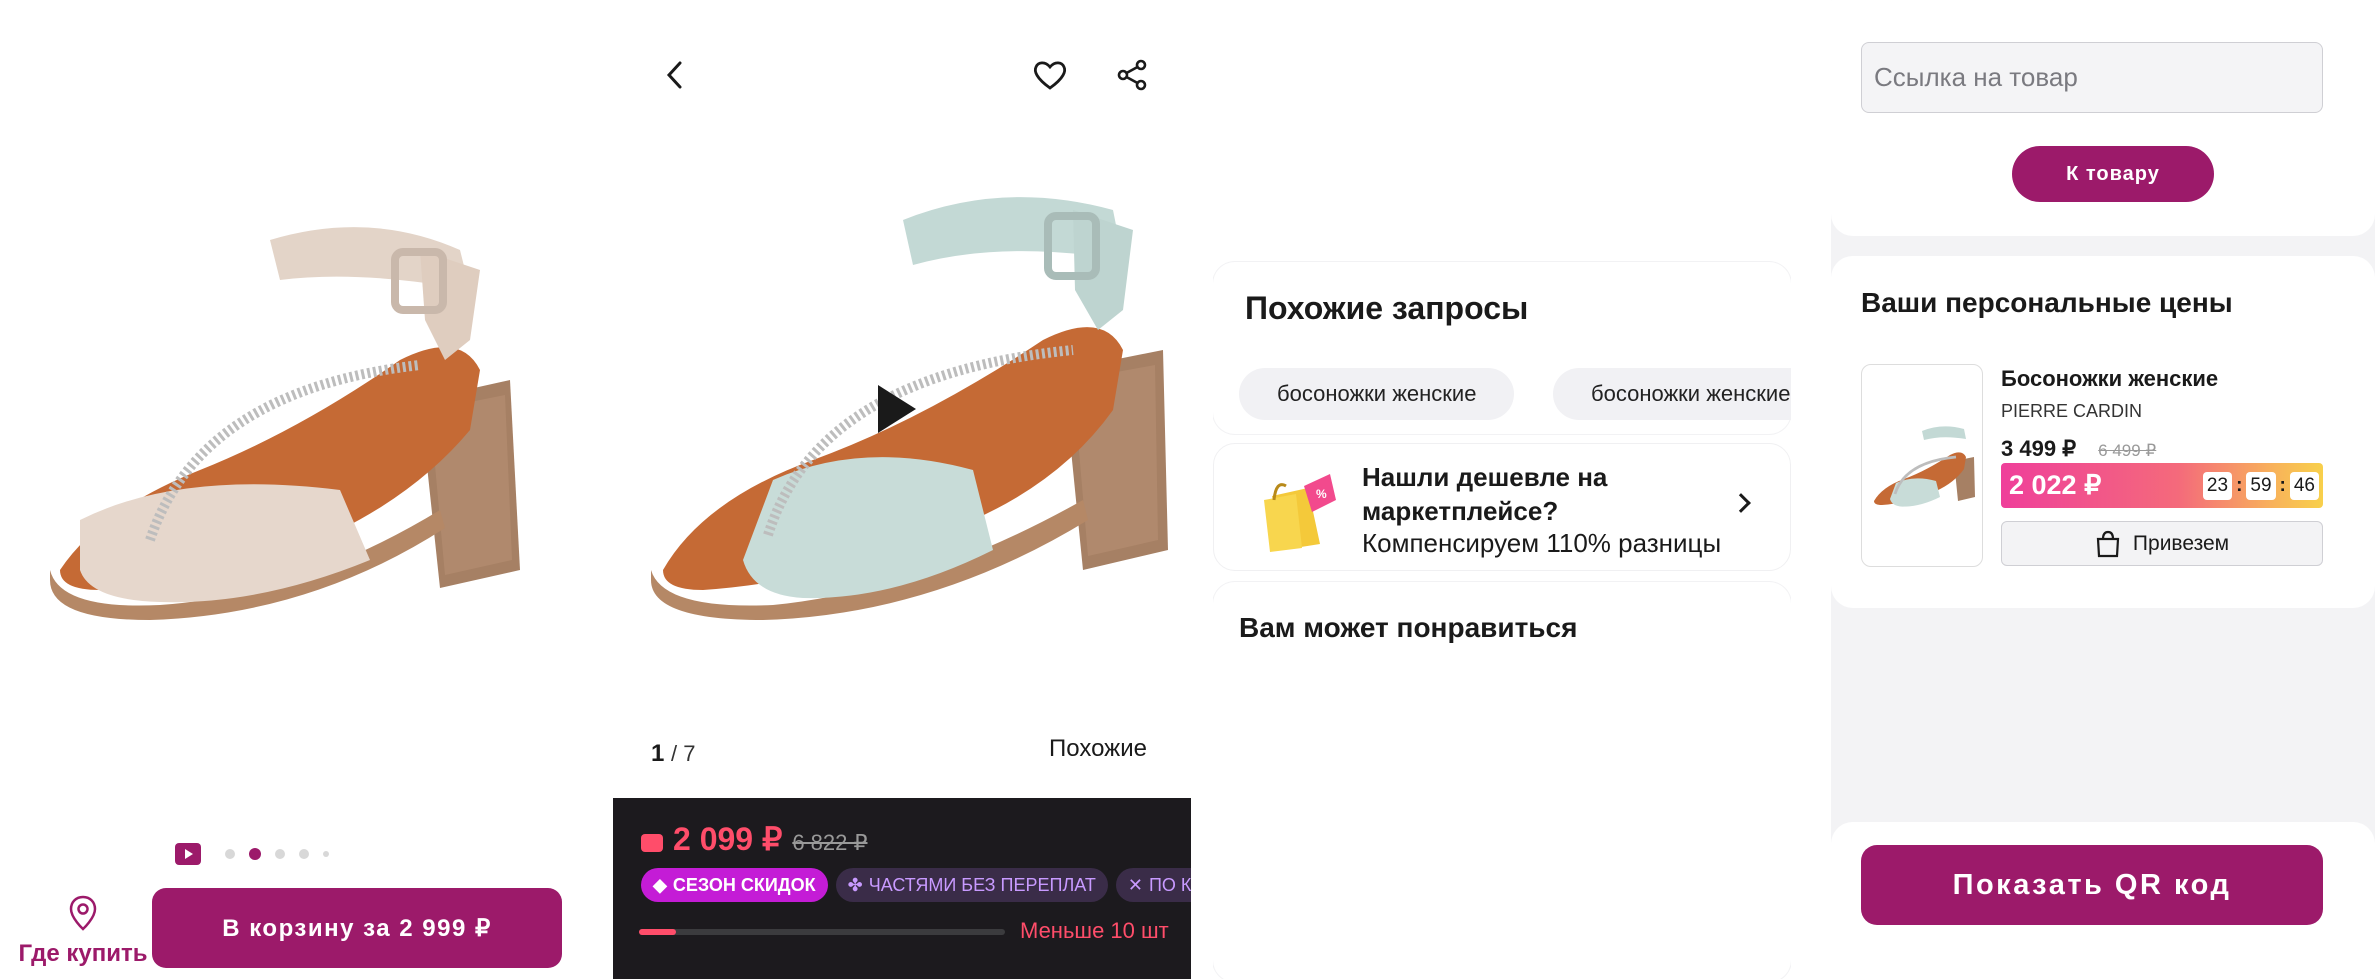  I want to click on go-to-product-button: К товару, so click(2113, 174).